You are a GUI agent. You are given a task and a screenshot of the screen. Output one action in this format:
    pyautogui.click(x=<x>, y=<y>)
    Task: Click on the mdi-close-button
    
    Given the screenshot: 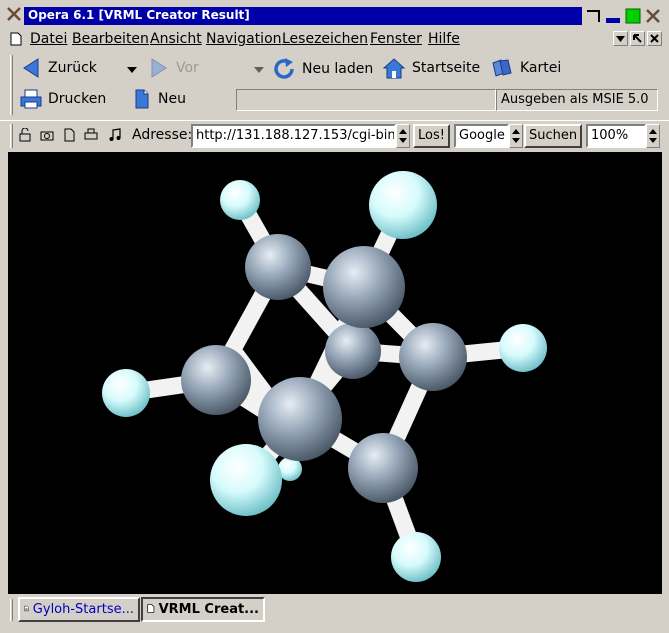 What is the action you would take?
    pyautogui.click(x=654, y=38)
    